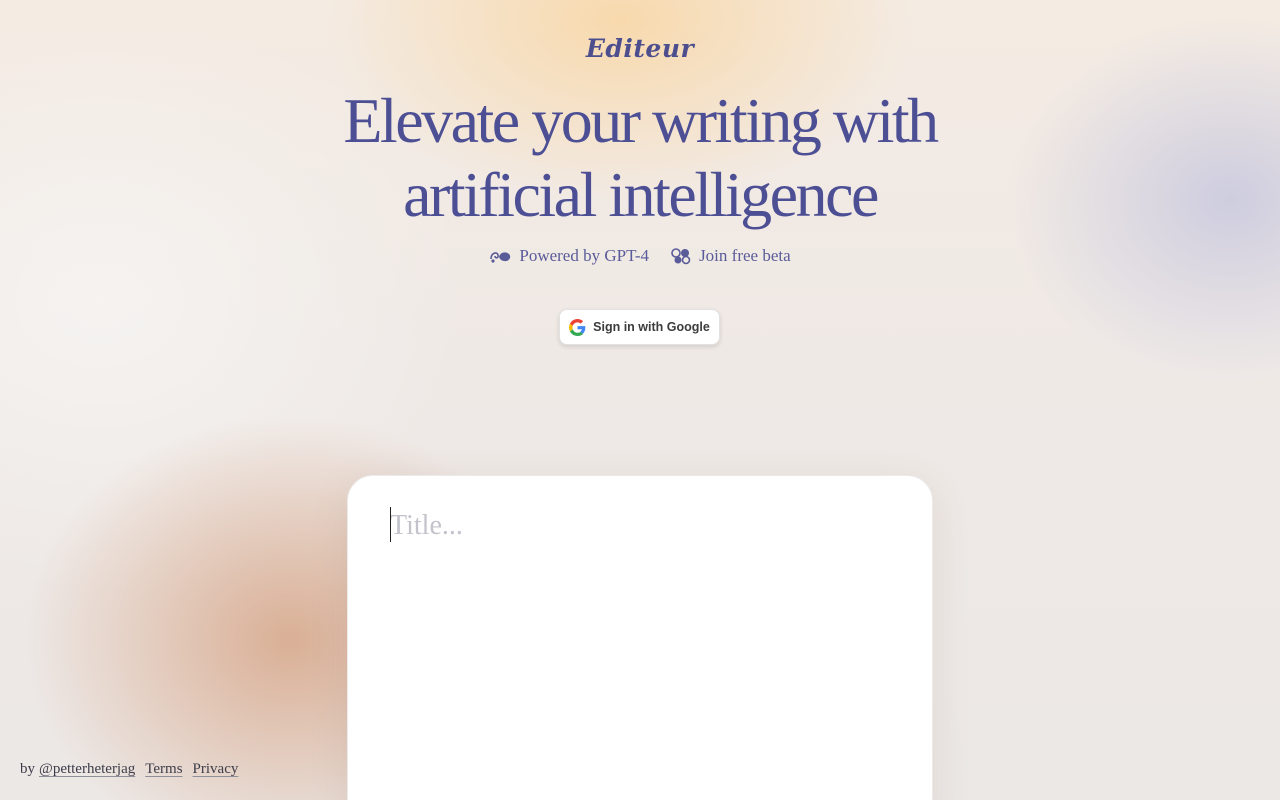 This screenshot has width=1280, height=800. What do you see at coordinates (390, 524) in the screenshot?
I see `text-caret` at bounding box center [390, 524].